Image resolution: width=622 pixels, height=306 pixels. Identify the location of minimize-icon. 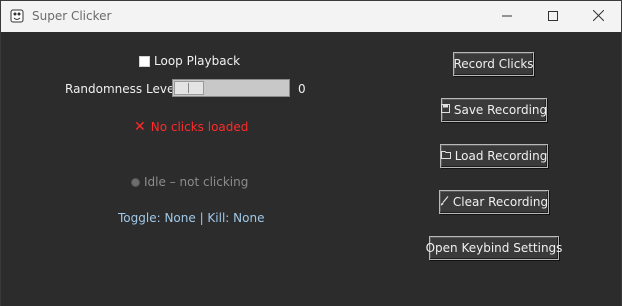
(507, 17).